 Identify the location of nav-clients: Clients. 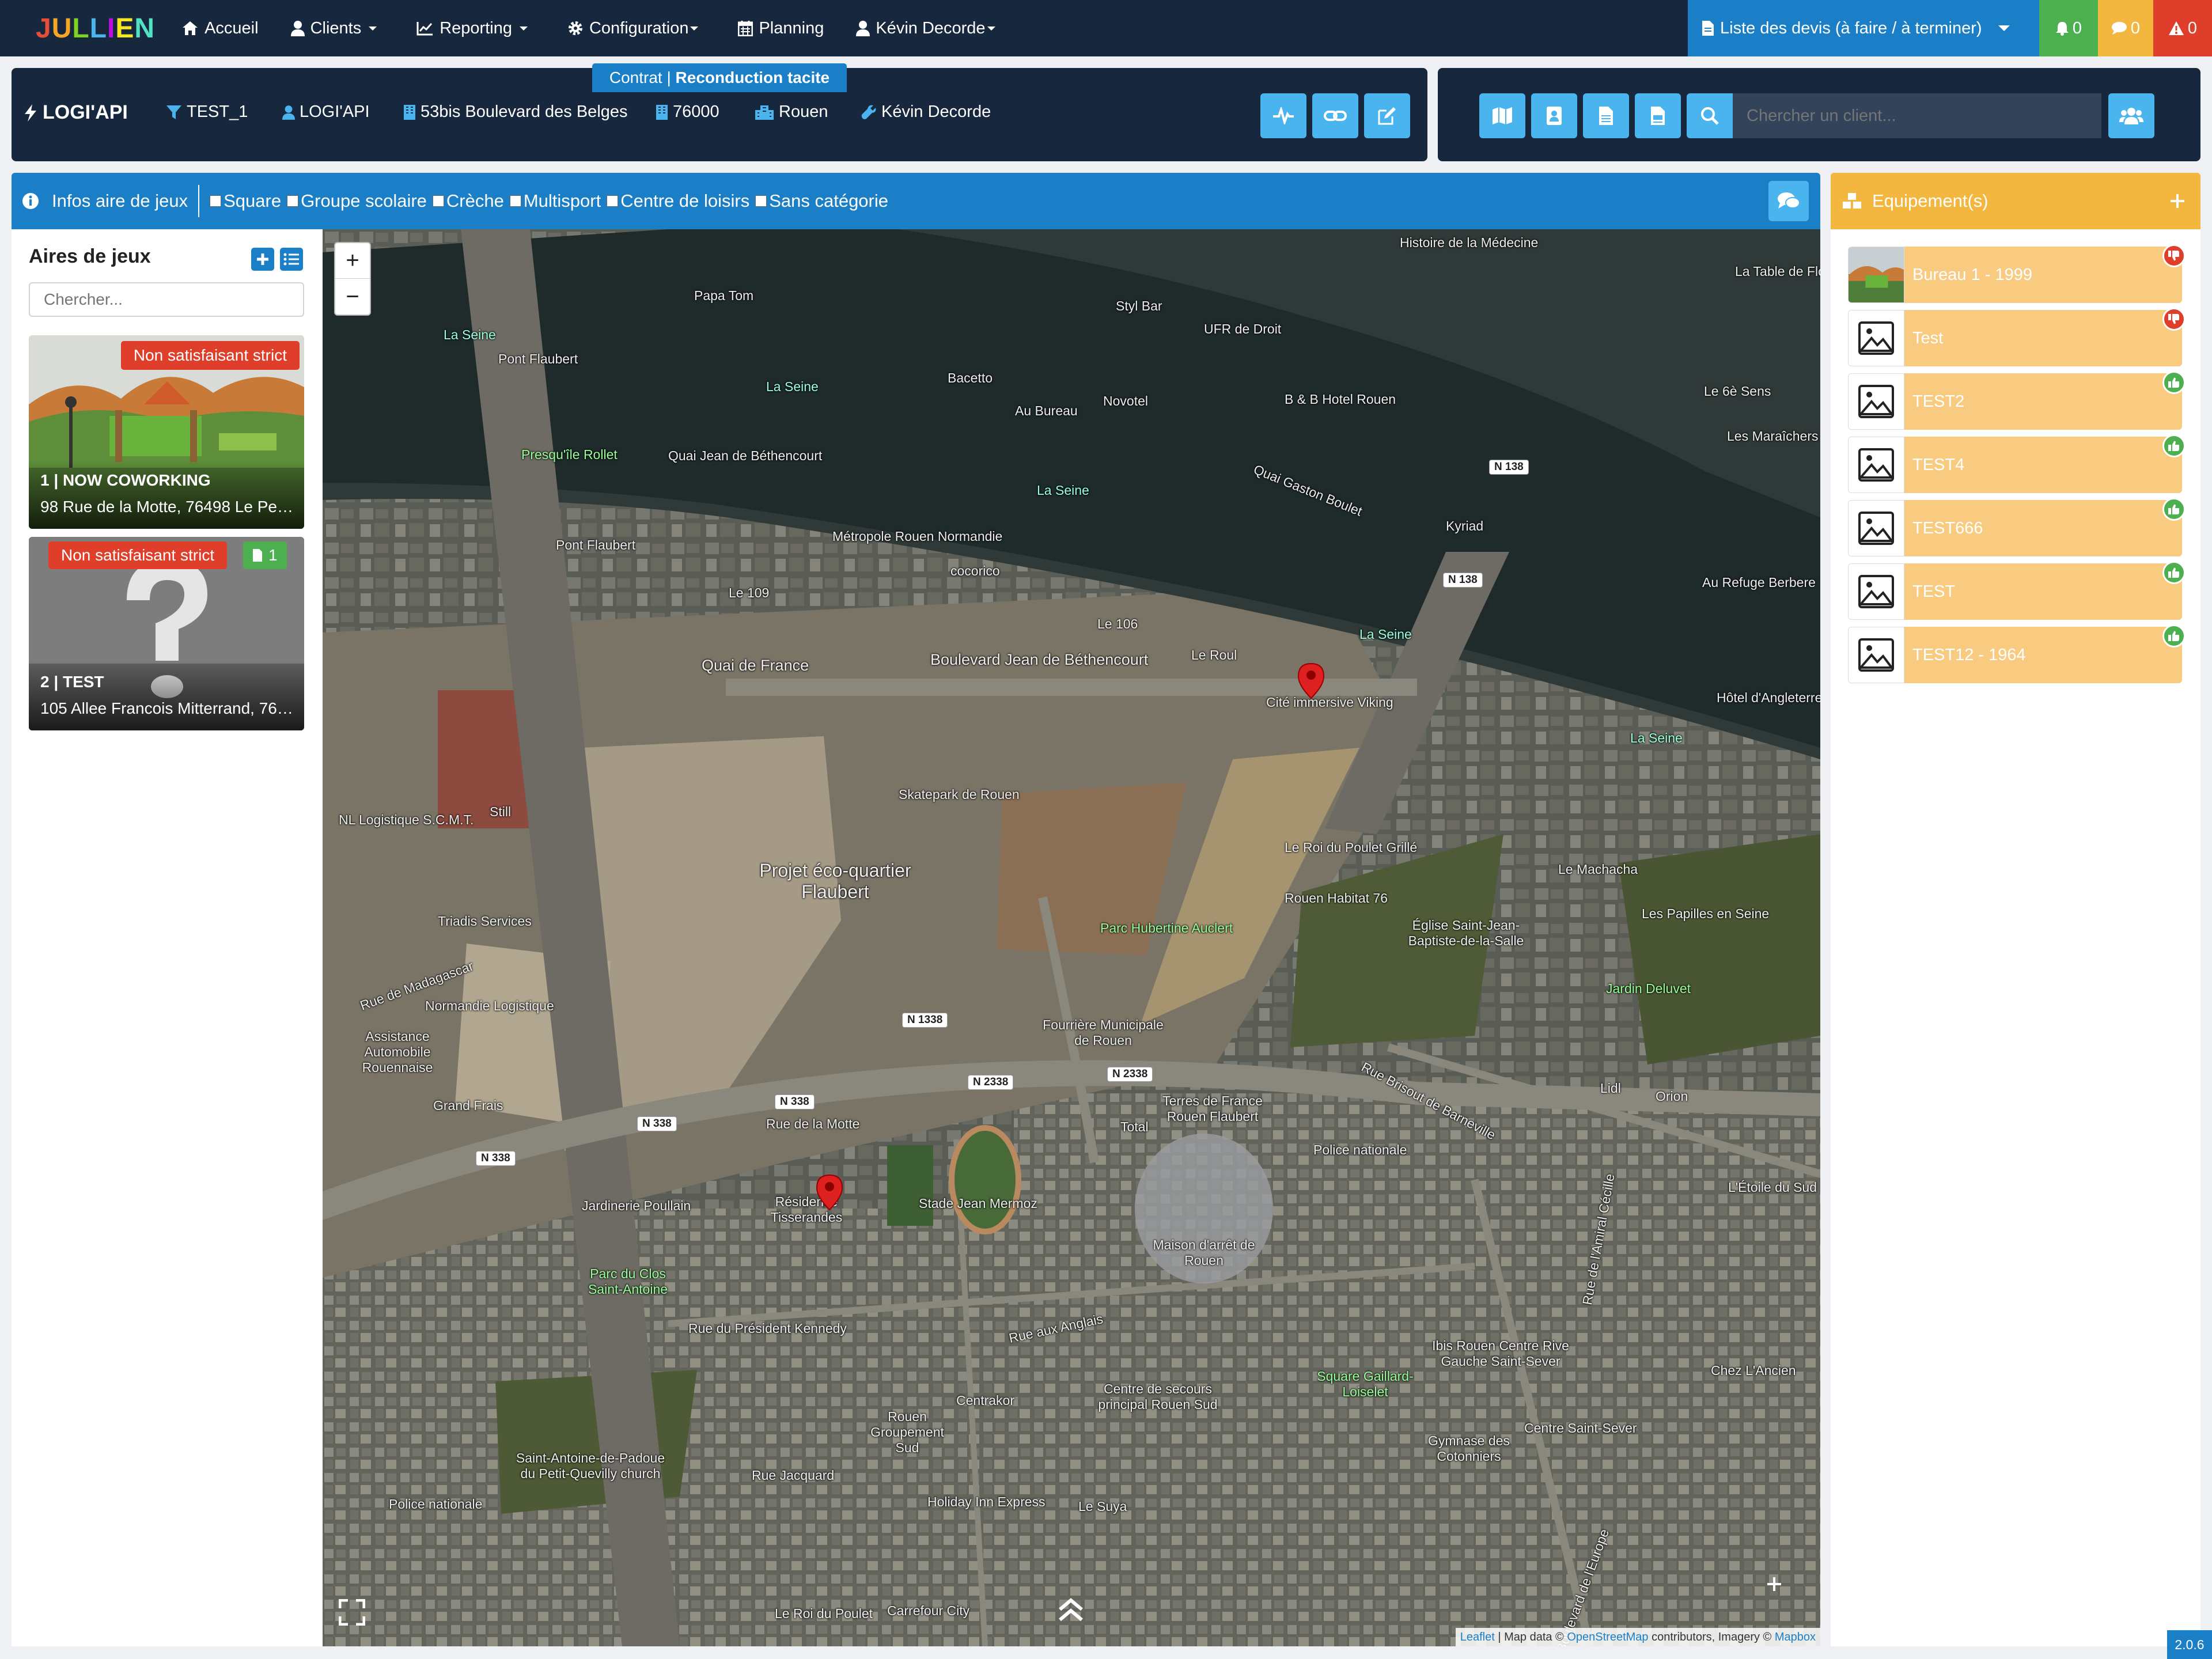
(337, 28).